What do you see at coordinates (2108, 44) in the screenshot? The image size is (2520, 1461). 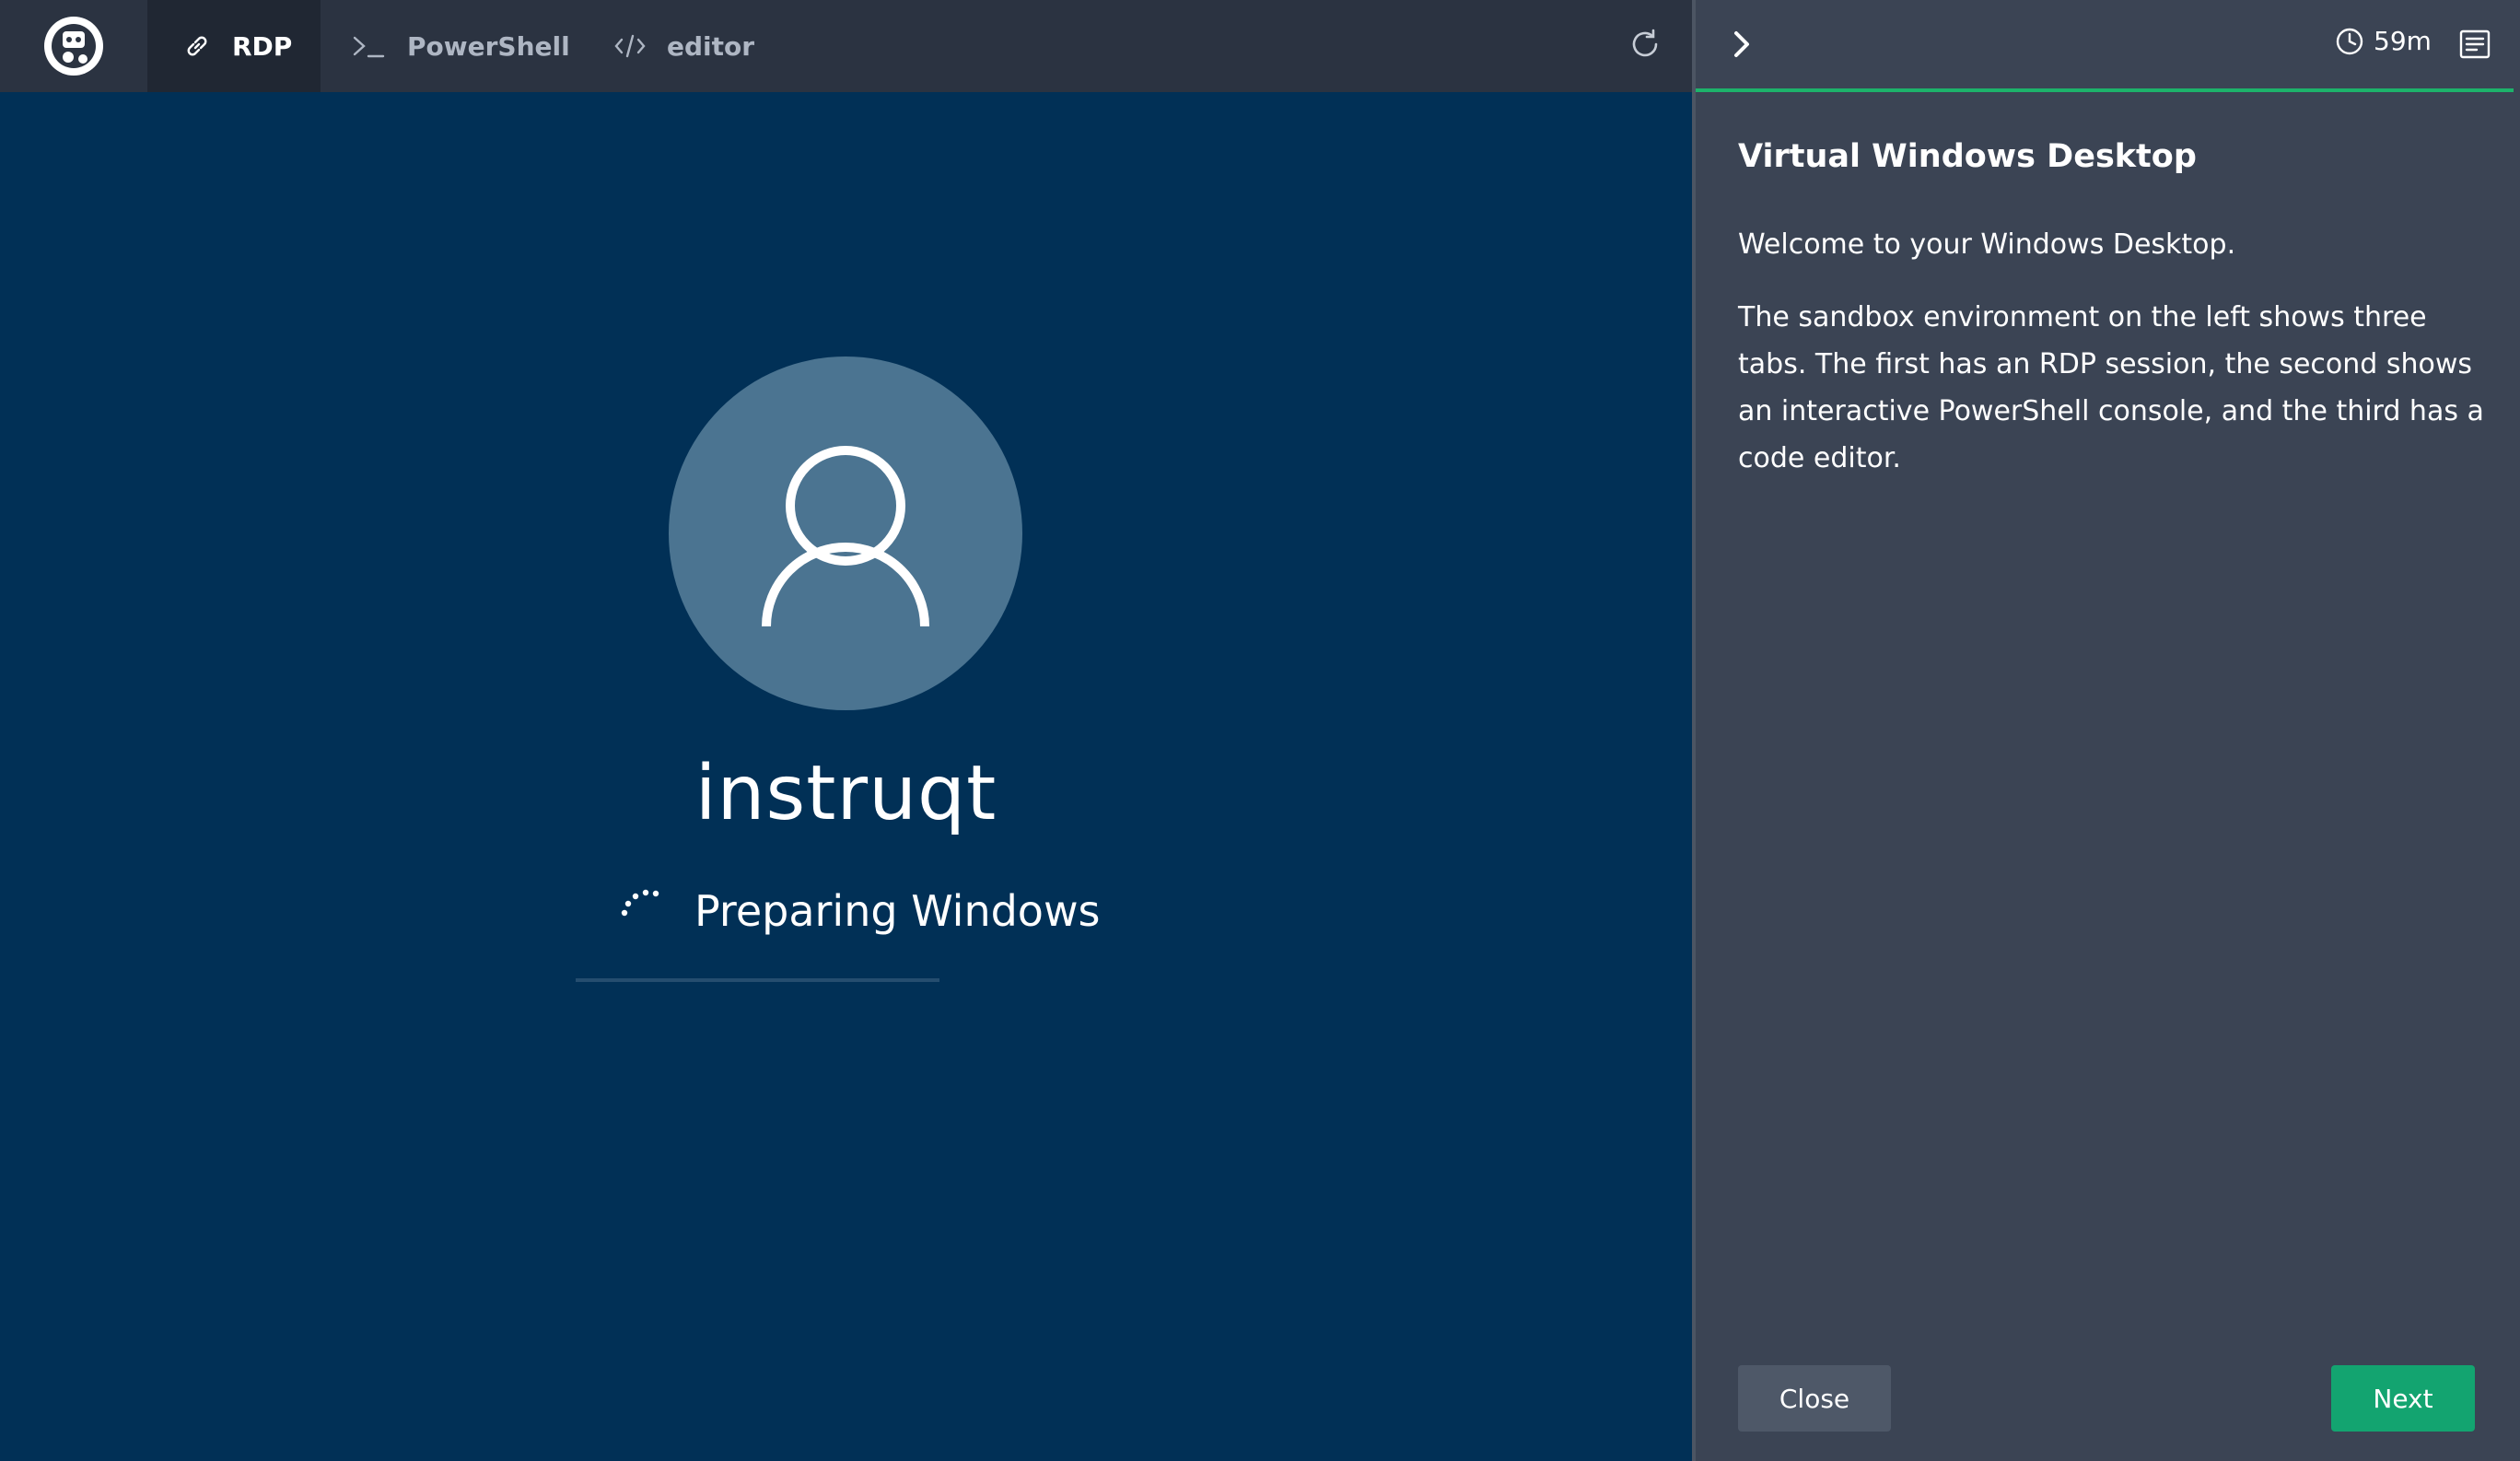 I see `instructions-header: 59m` at bounding box center [2108, 44].